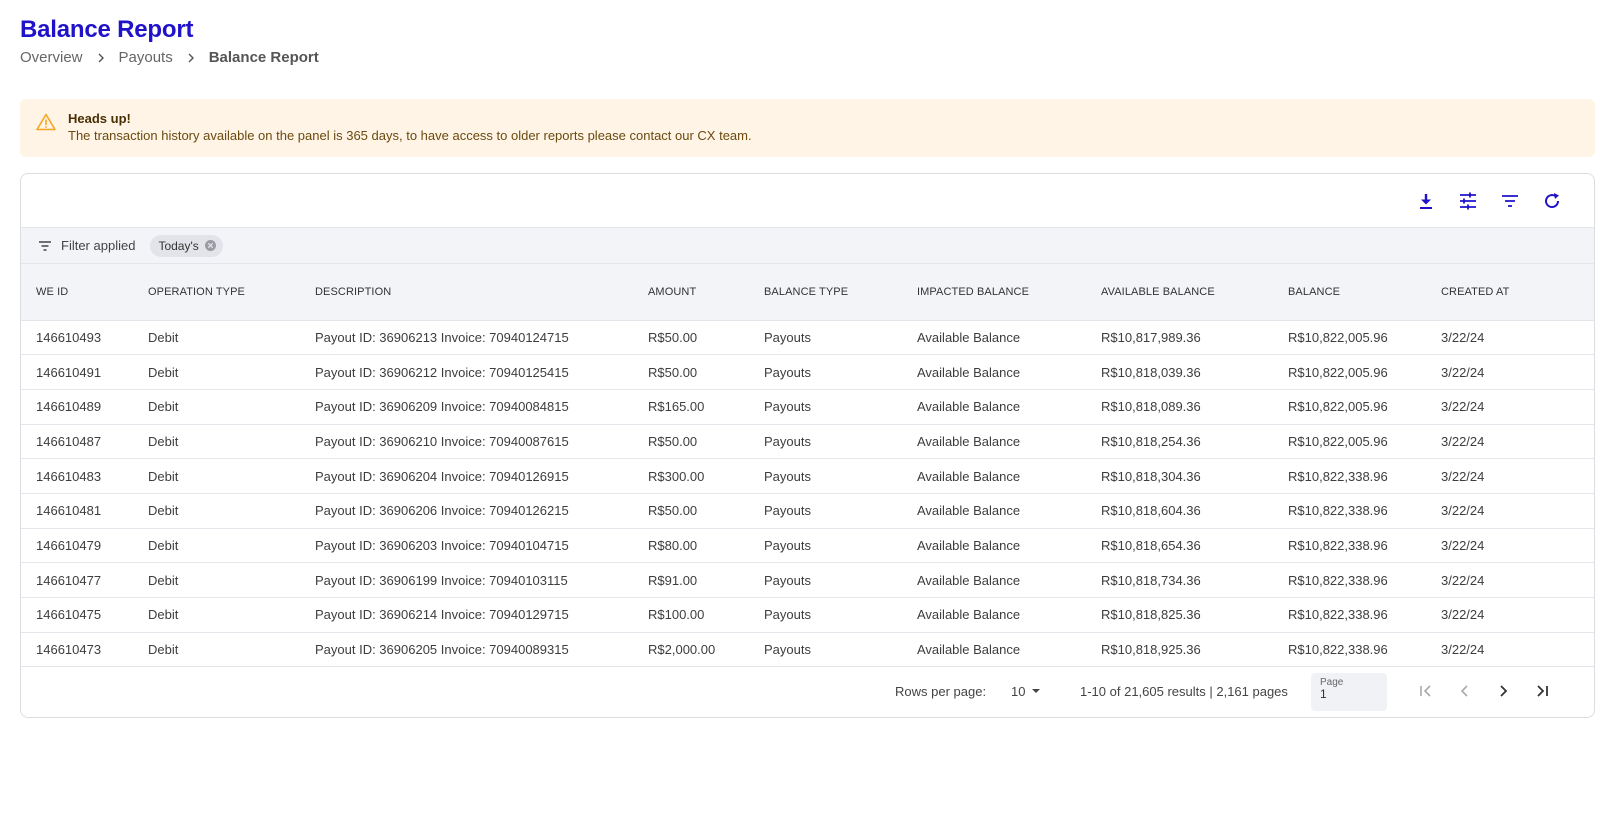  What do you see at coordinates (1018, 691) in the screenshot?
I see `rows-per-page-value: 10` at bounding box center [1018, 691].